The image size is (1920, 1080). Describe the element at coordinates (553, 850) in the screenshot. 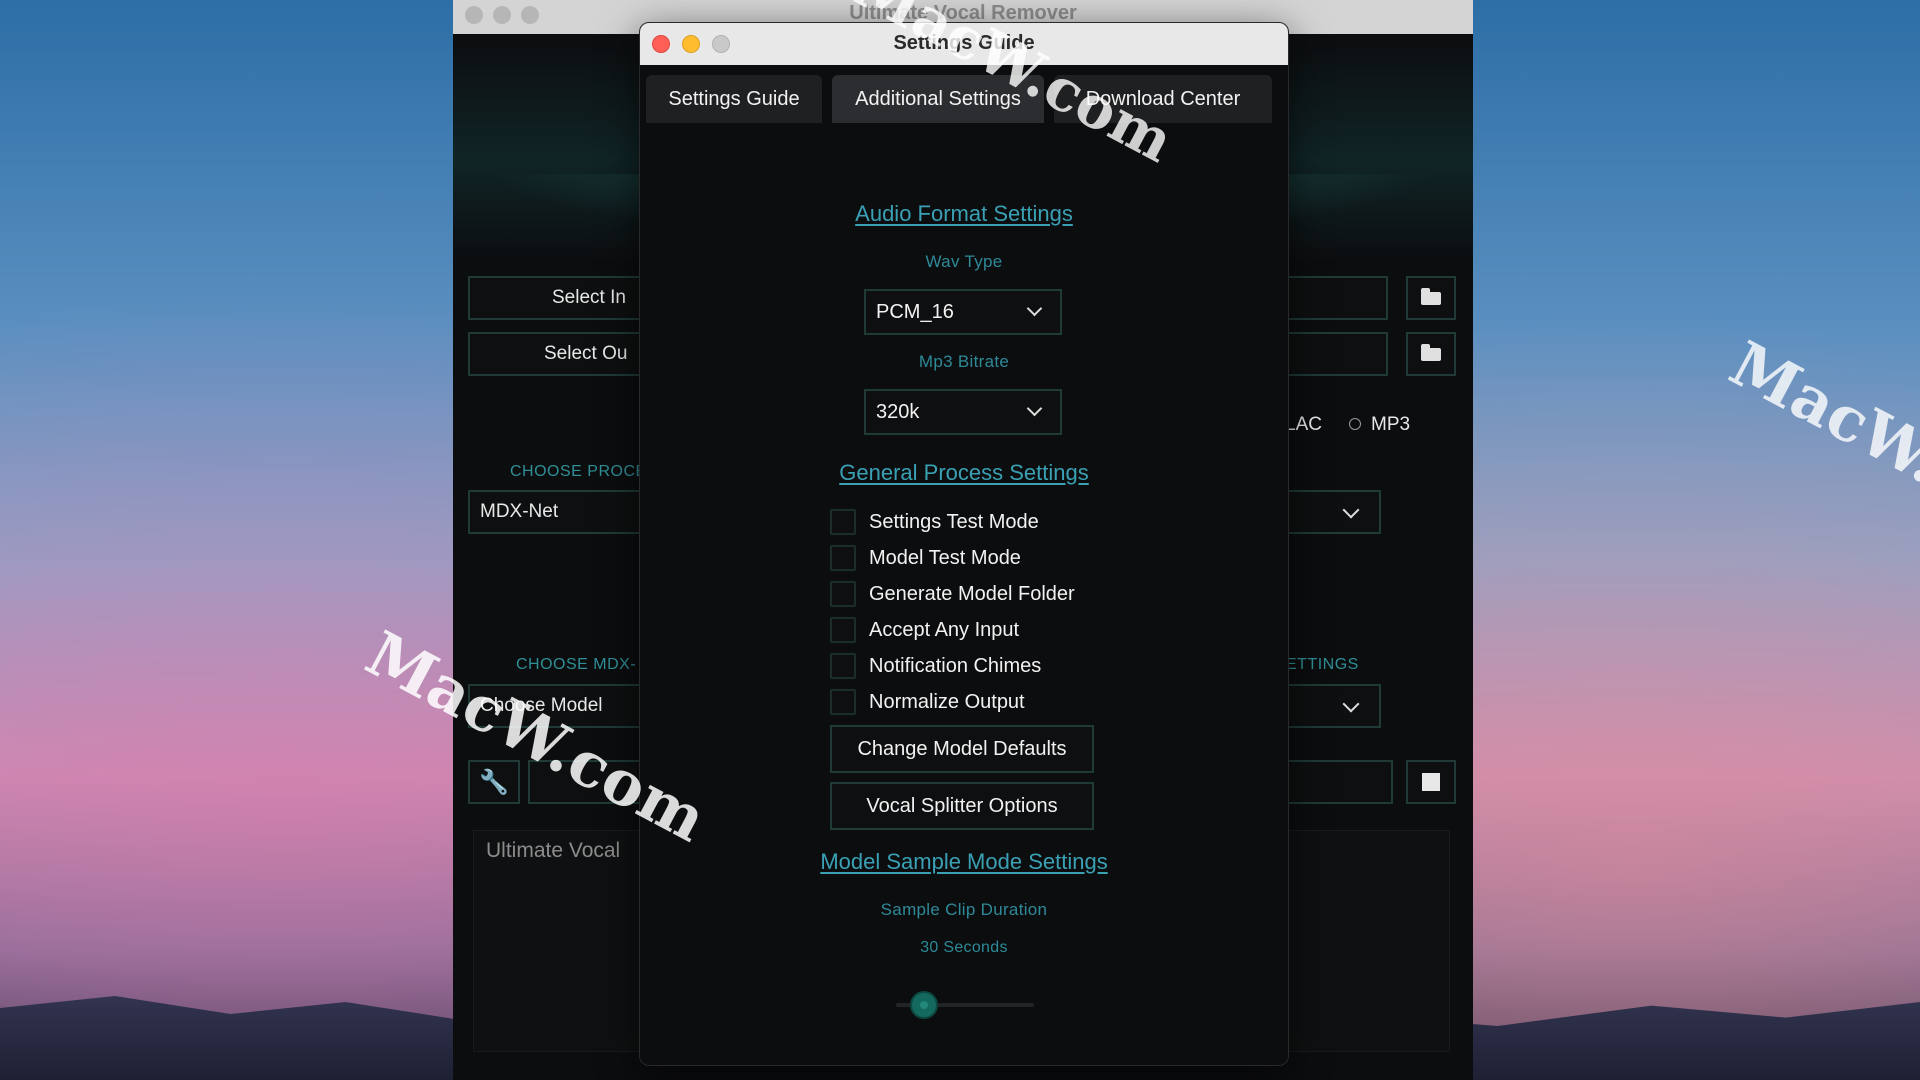

I see `console-text: Ultimate Vocal` at that location.